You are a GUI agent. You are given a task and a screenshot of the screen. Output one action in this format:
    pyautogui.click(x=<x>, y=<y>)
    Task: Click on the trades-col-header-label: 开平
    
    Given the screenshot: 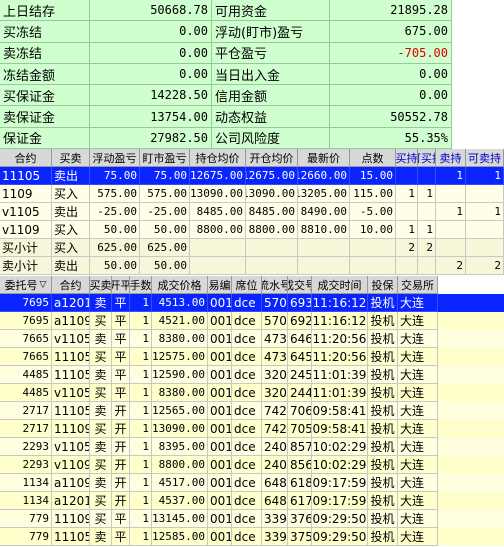 What is the action you would take?
    pyautogui.click(x=120, y=285)
    